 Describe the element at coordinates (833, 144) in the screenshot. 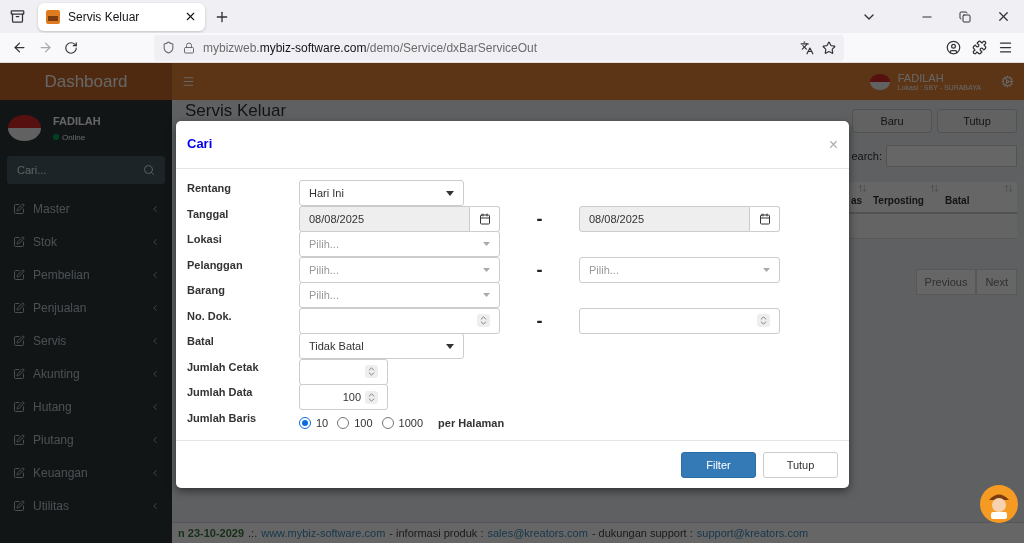

I see `close-button: ×` at that location.